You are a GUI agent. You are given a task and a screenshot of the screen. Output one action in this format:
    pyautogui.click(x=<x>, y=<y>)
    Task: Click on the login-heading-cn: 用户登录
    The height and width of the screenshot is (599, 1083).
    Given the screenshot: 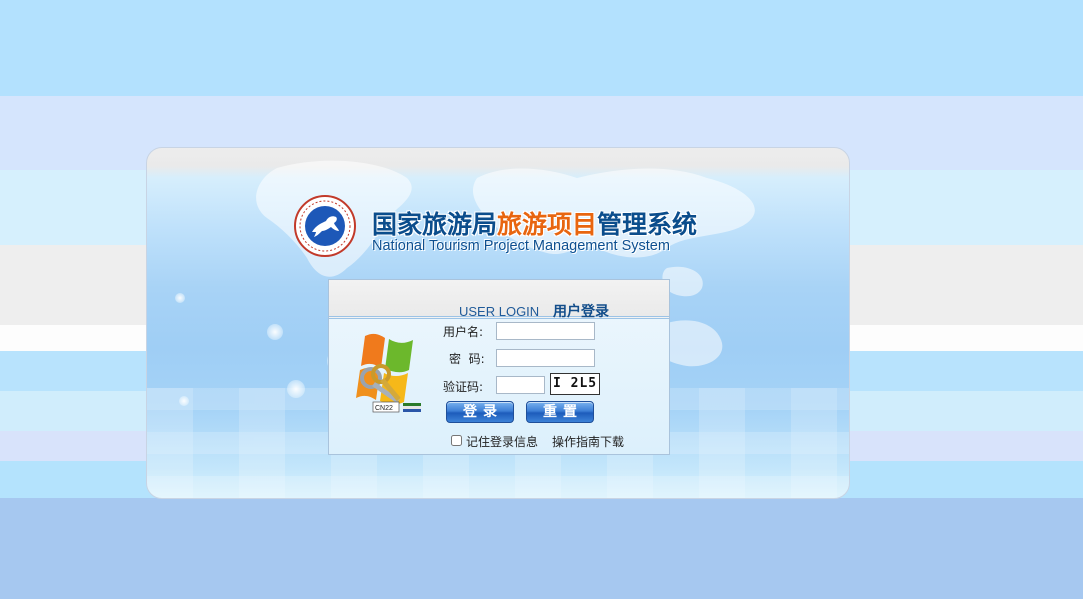 What is the action you would take?
    pyautogui.click(x=581, y=312)
    